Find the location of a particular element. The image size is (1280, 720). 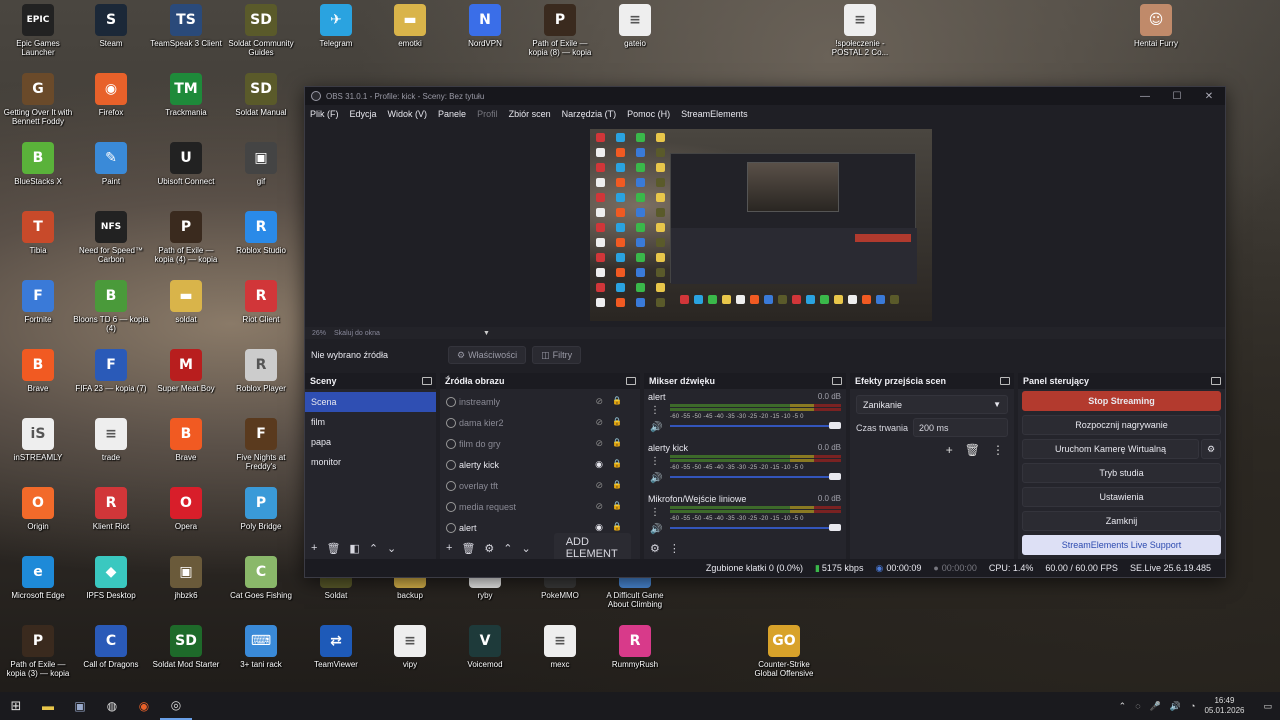

menu-item: Zbiór scen is located at coordinates (530, 114).